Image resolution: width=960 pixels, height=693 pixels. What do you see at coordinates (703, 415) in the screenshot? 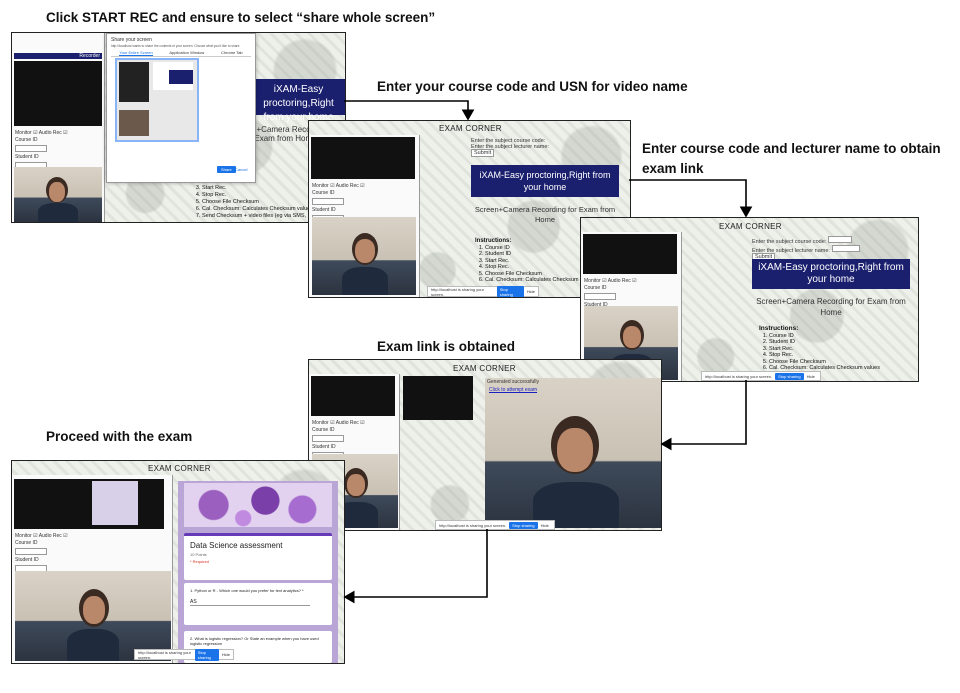
I see `arrow-step3-to-step4` at bounding box center [703, 415].